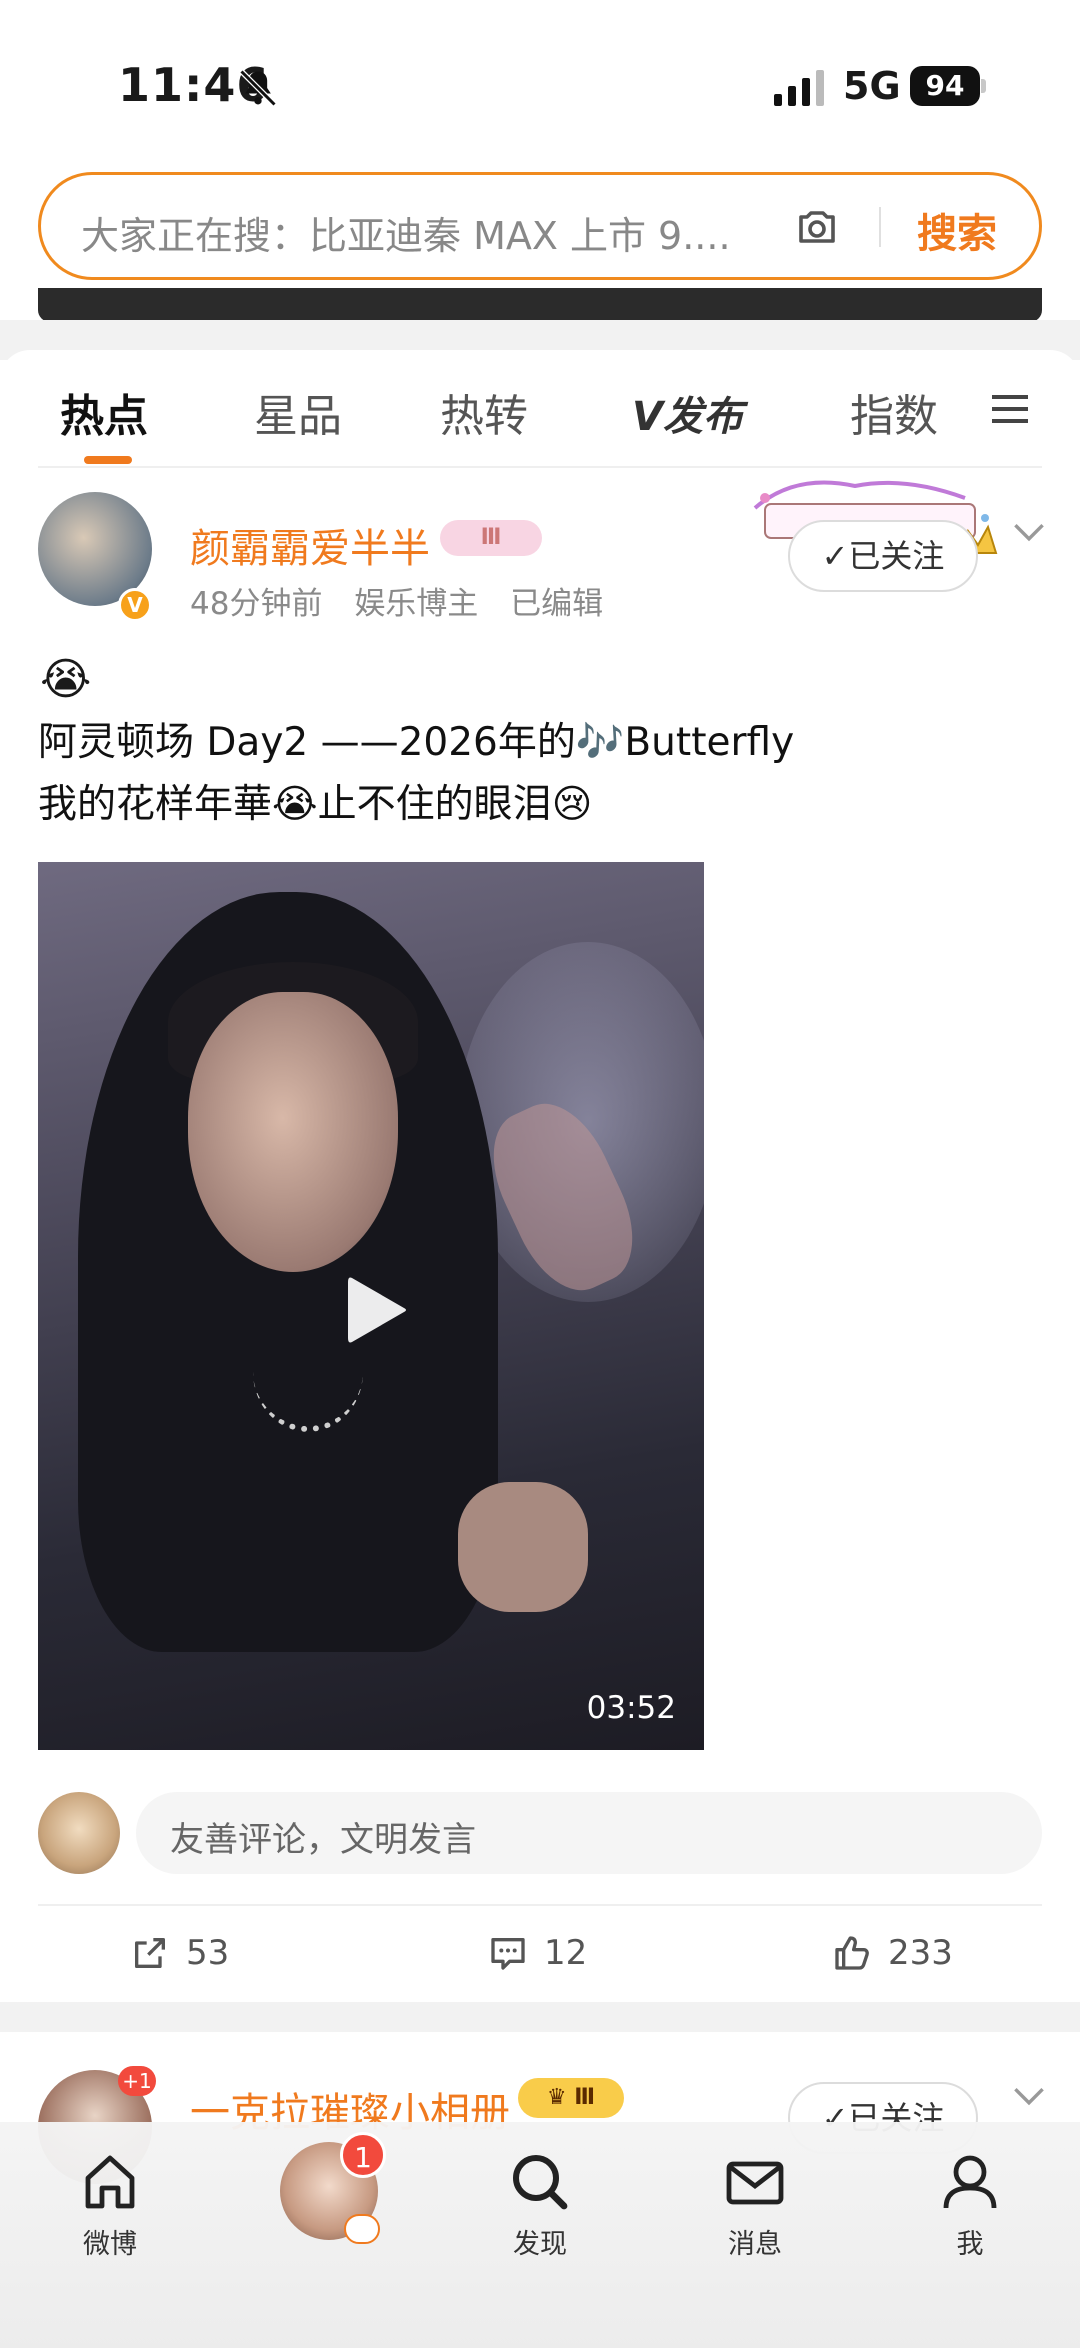 The image size is (1080, 2348). Describe the element at coordinates (571, 2098) in the screenshot. I see `crown-member-badge: ♛ Ⅲ` at that location.